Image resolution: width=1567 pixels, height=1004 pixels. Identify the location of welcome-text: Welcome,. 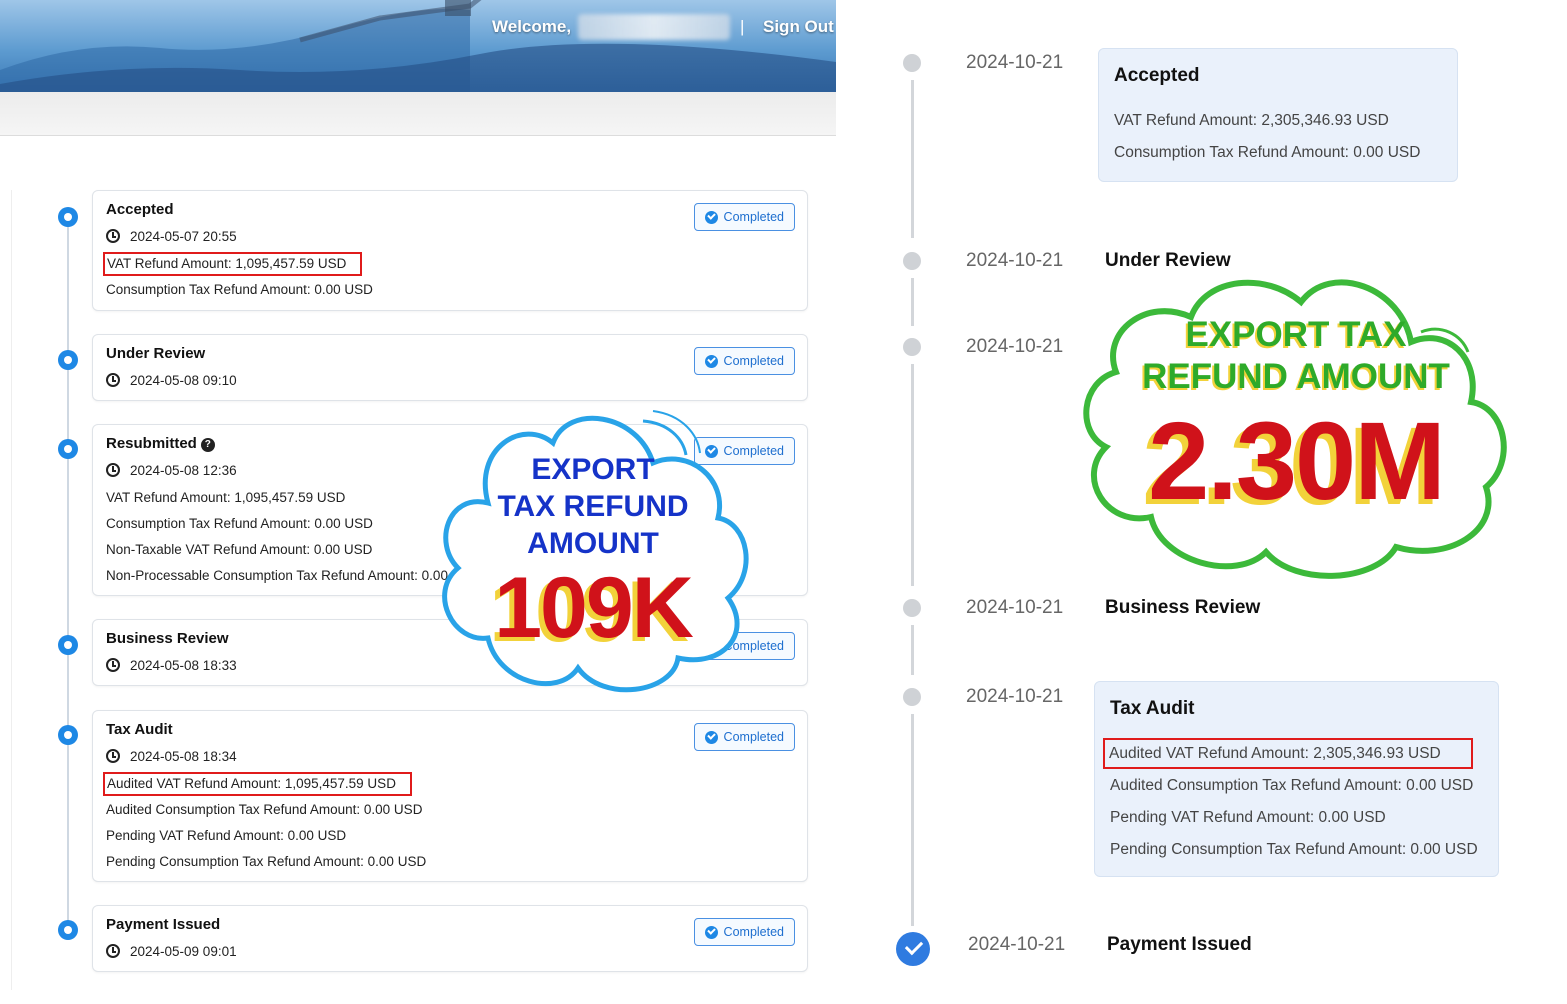
(532, 26).